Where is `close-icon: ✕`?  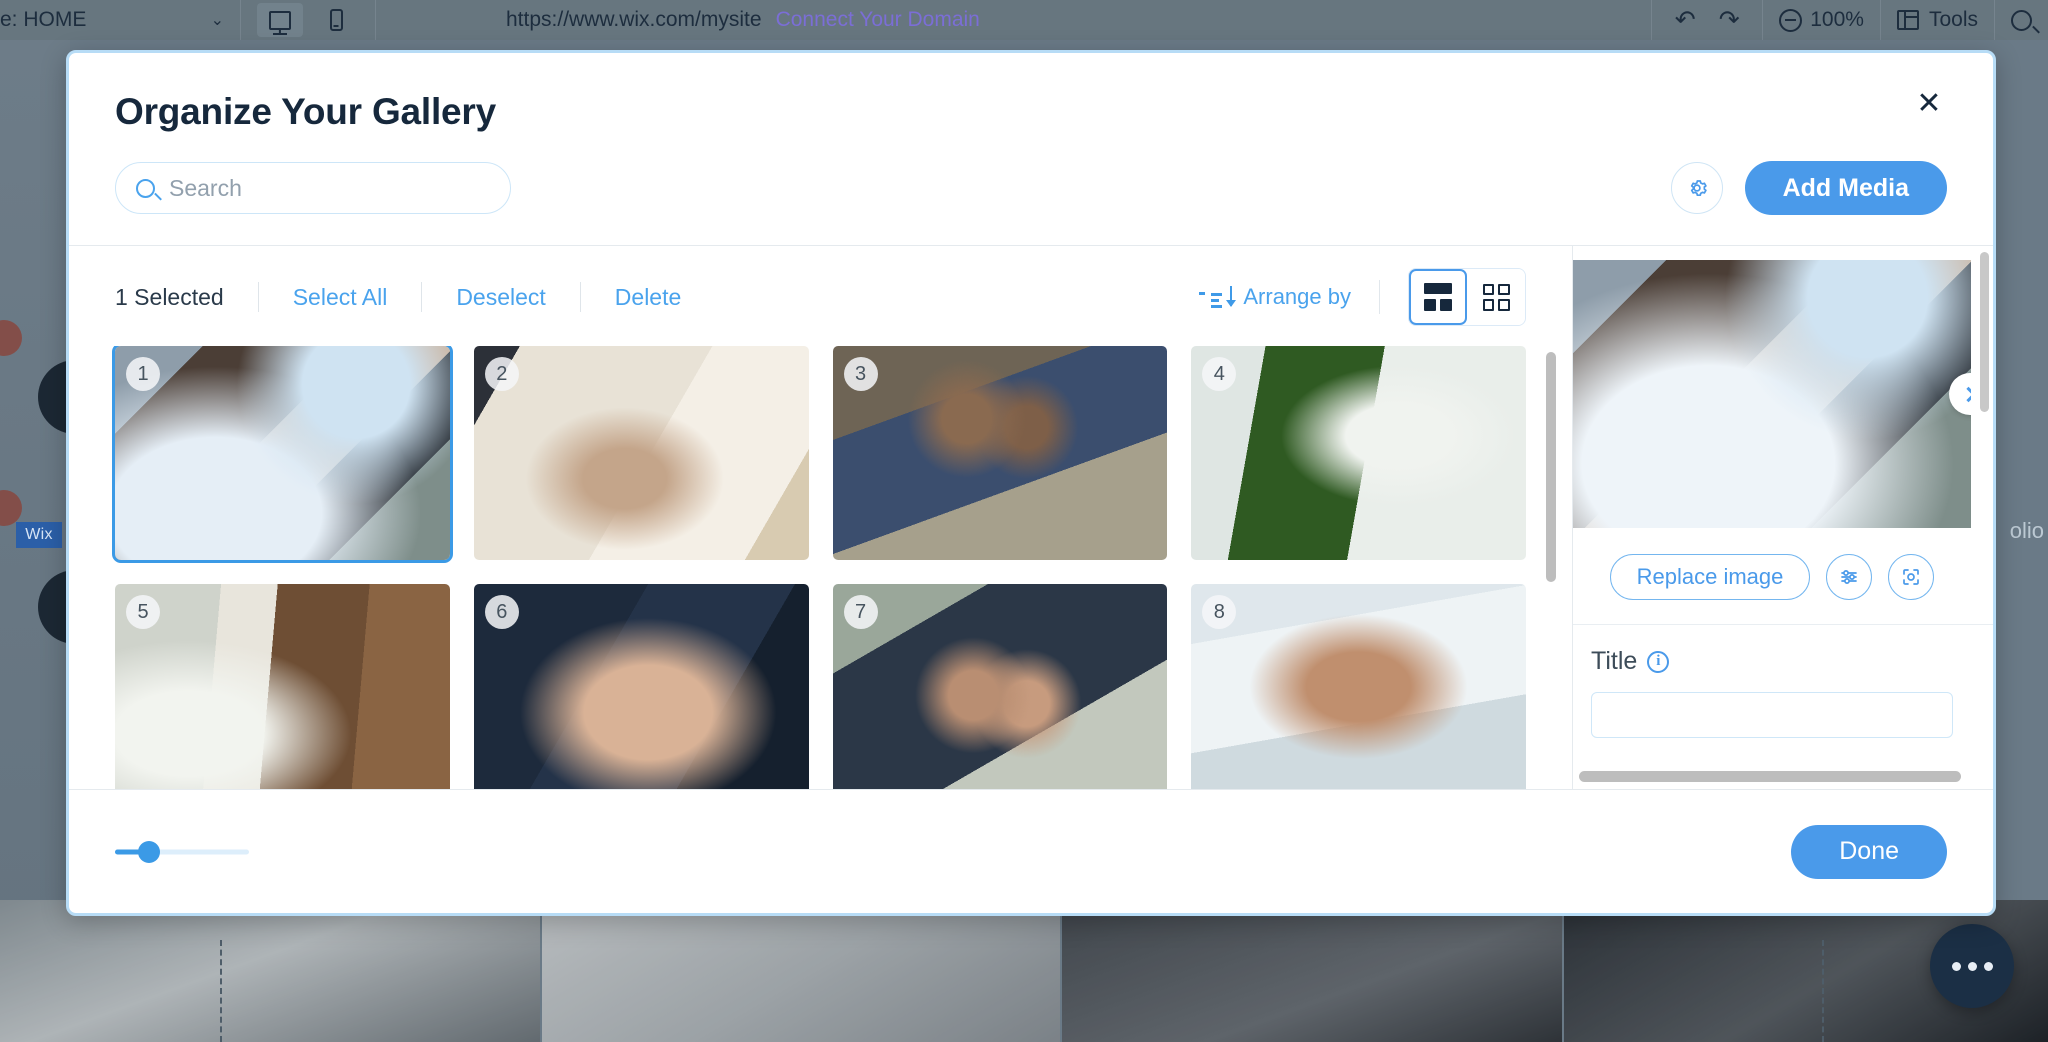 close-icon: ✕ is located at coordinates (1929, 103).